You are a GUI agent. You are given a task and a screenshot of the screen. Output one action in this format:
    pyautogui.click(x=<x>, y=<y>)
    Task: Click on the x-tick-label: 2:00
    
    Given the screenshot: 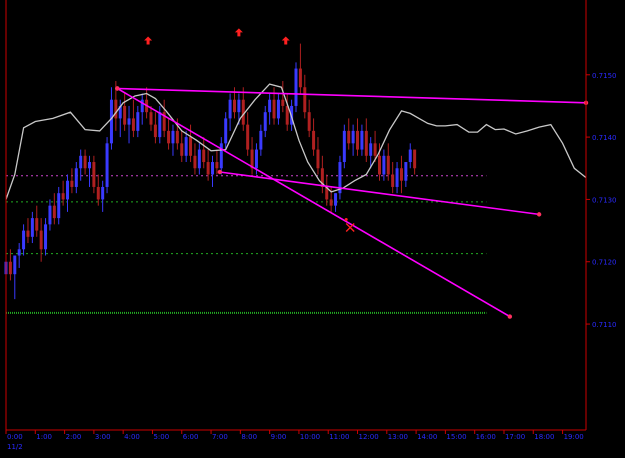 What is the action you would take?
    pyautogui.click(x=74, y=437)
    